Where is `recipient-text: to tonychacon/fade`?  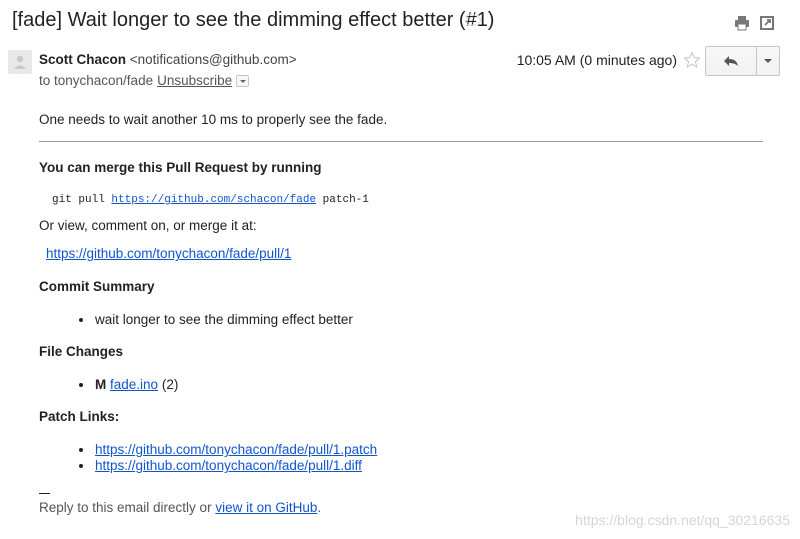
recipient-text: to tonychacon/fade is located at coordinates (96, 80).